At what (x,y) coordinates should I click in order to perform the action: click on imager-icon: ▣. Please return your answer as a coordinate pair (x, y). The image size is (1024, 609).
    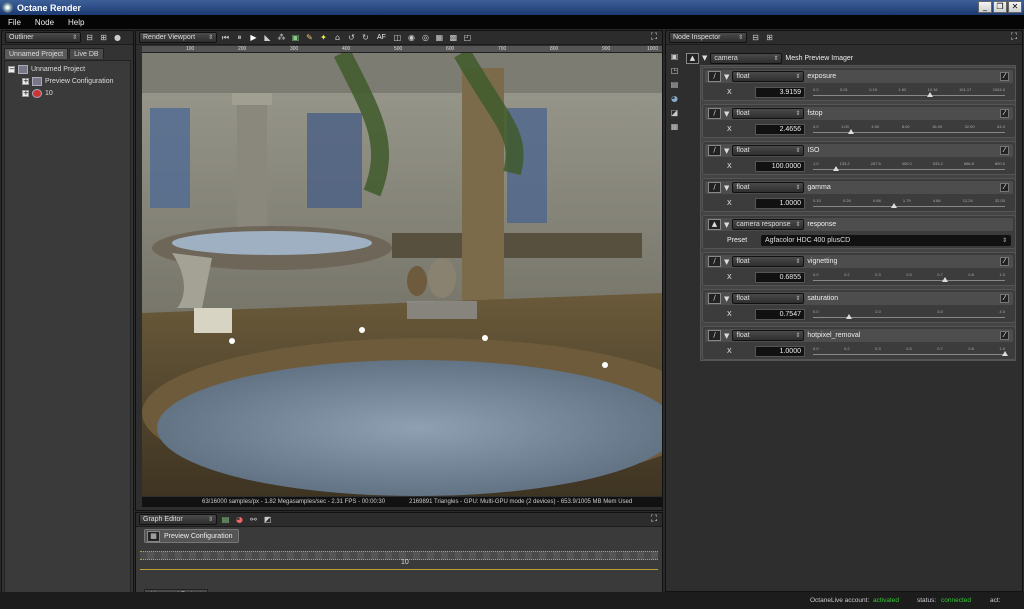
    Looking at the image, I should click on (674, 56).